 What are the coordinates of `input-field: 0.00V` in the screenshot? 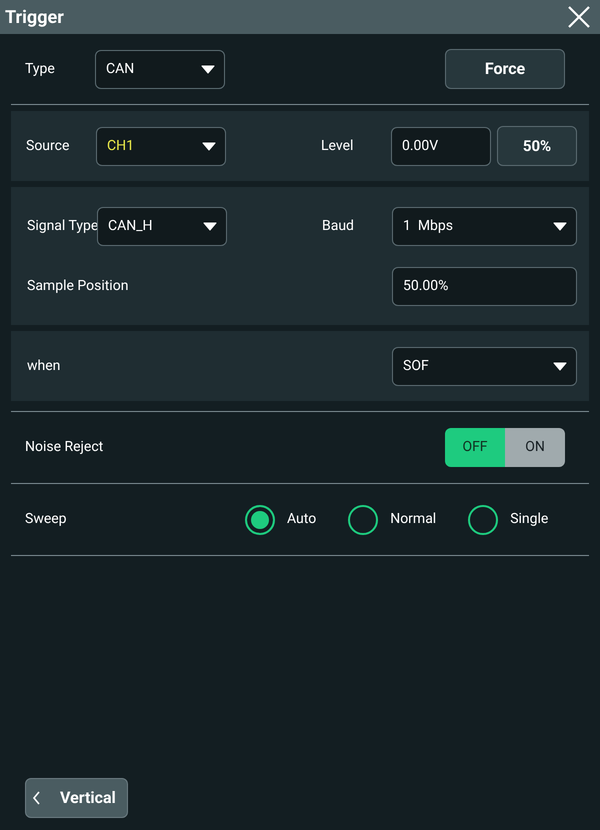 It's located at (441, 146).